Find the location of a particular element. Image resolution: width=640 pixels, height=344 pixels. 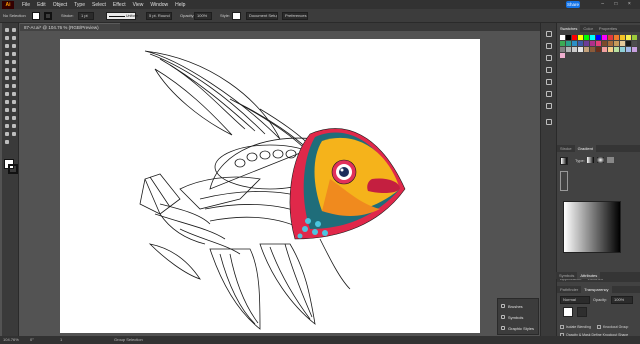

links-icon is located at coordinates (549, 122).